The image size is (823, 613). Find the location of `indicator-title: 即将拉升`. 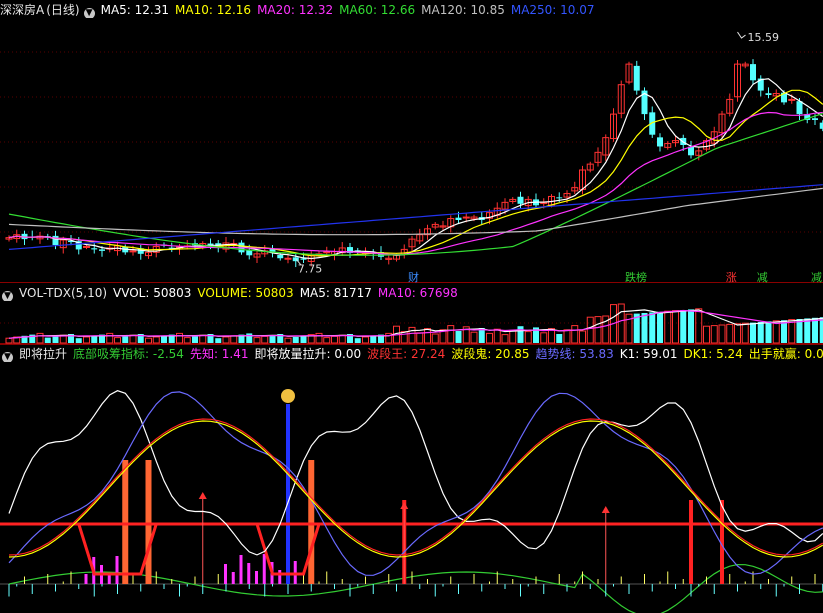

indicator-title: 即将拉升 is located at coordinates (43, 354).